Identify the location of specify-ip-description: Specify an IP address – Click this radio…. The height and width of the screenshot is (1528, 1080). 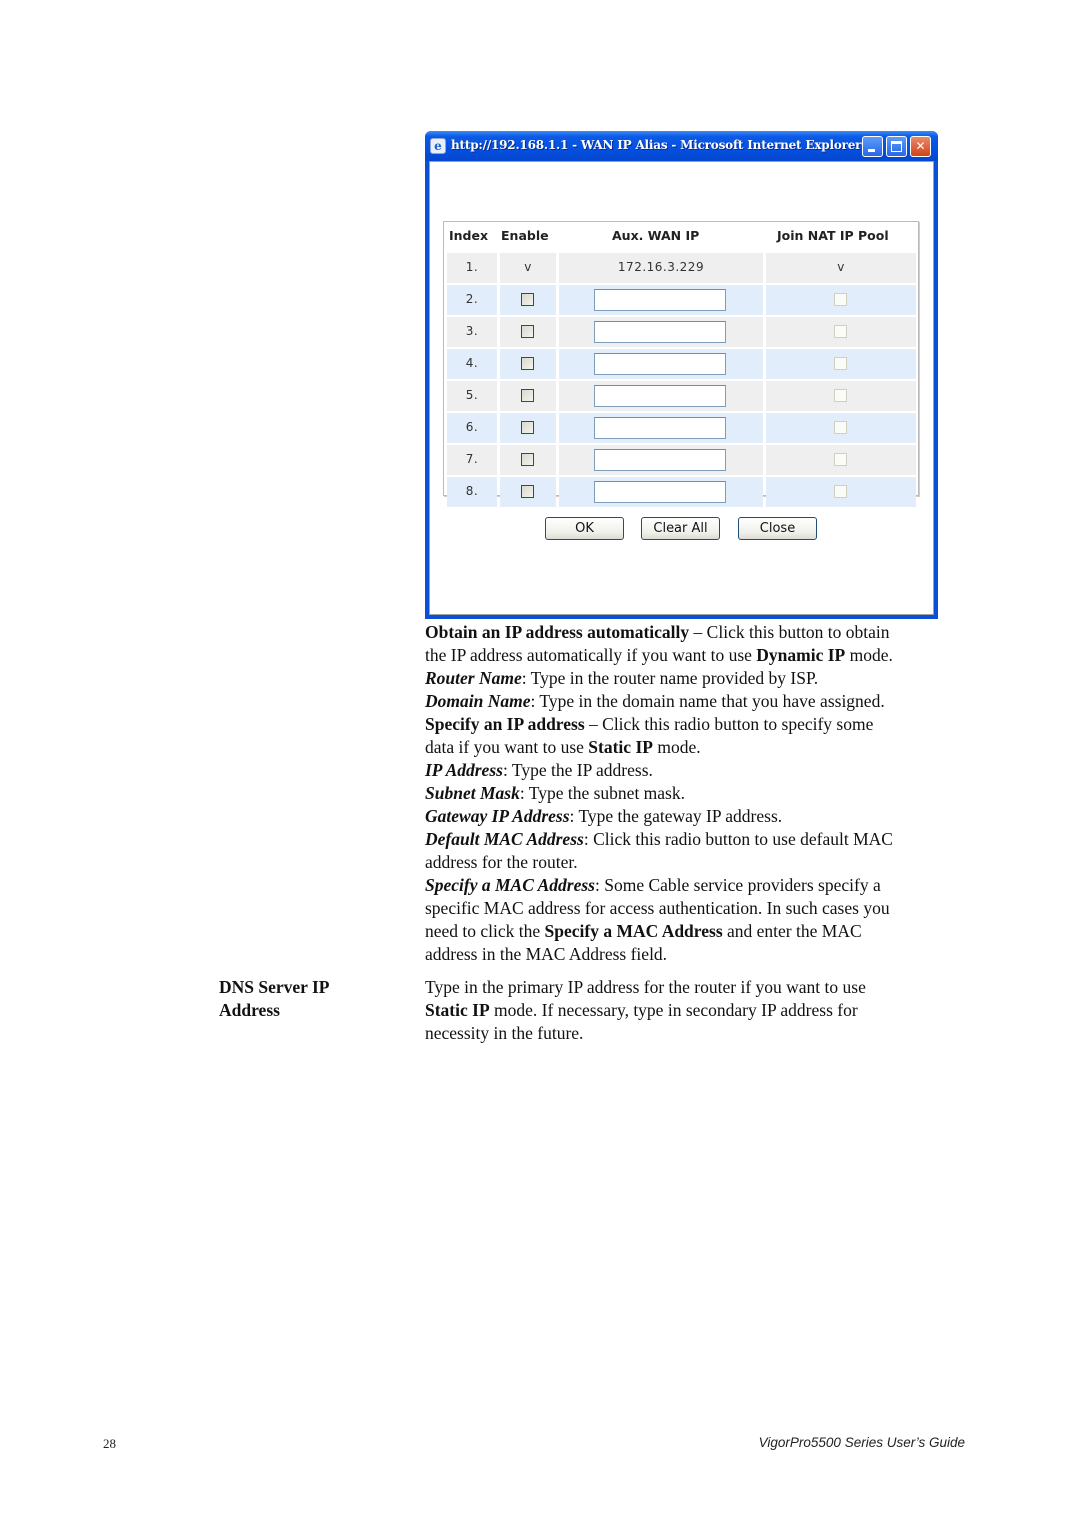
(705, 736).